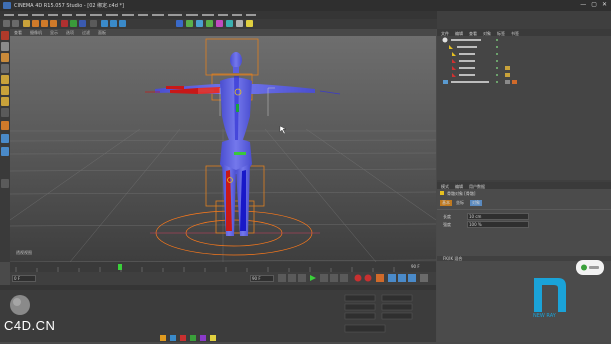 This screenshot has width=611, height=344. What do you see at coordinates (282, 278) in the screenshot?
I see `go-to-start-icon` at bounding box center [282, 278].